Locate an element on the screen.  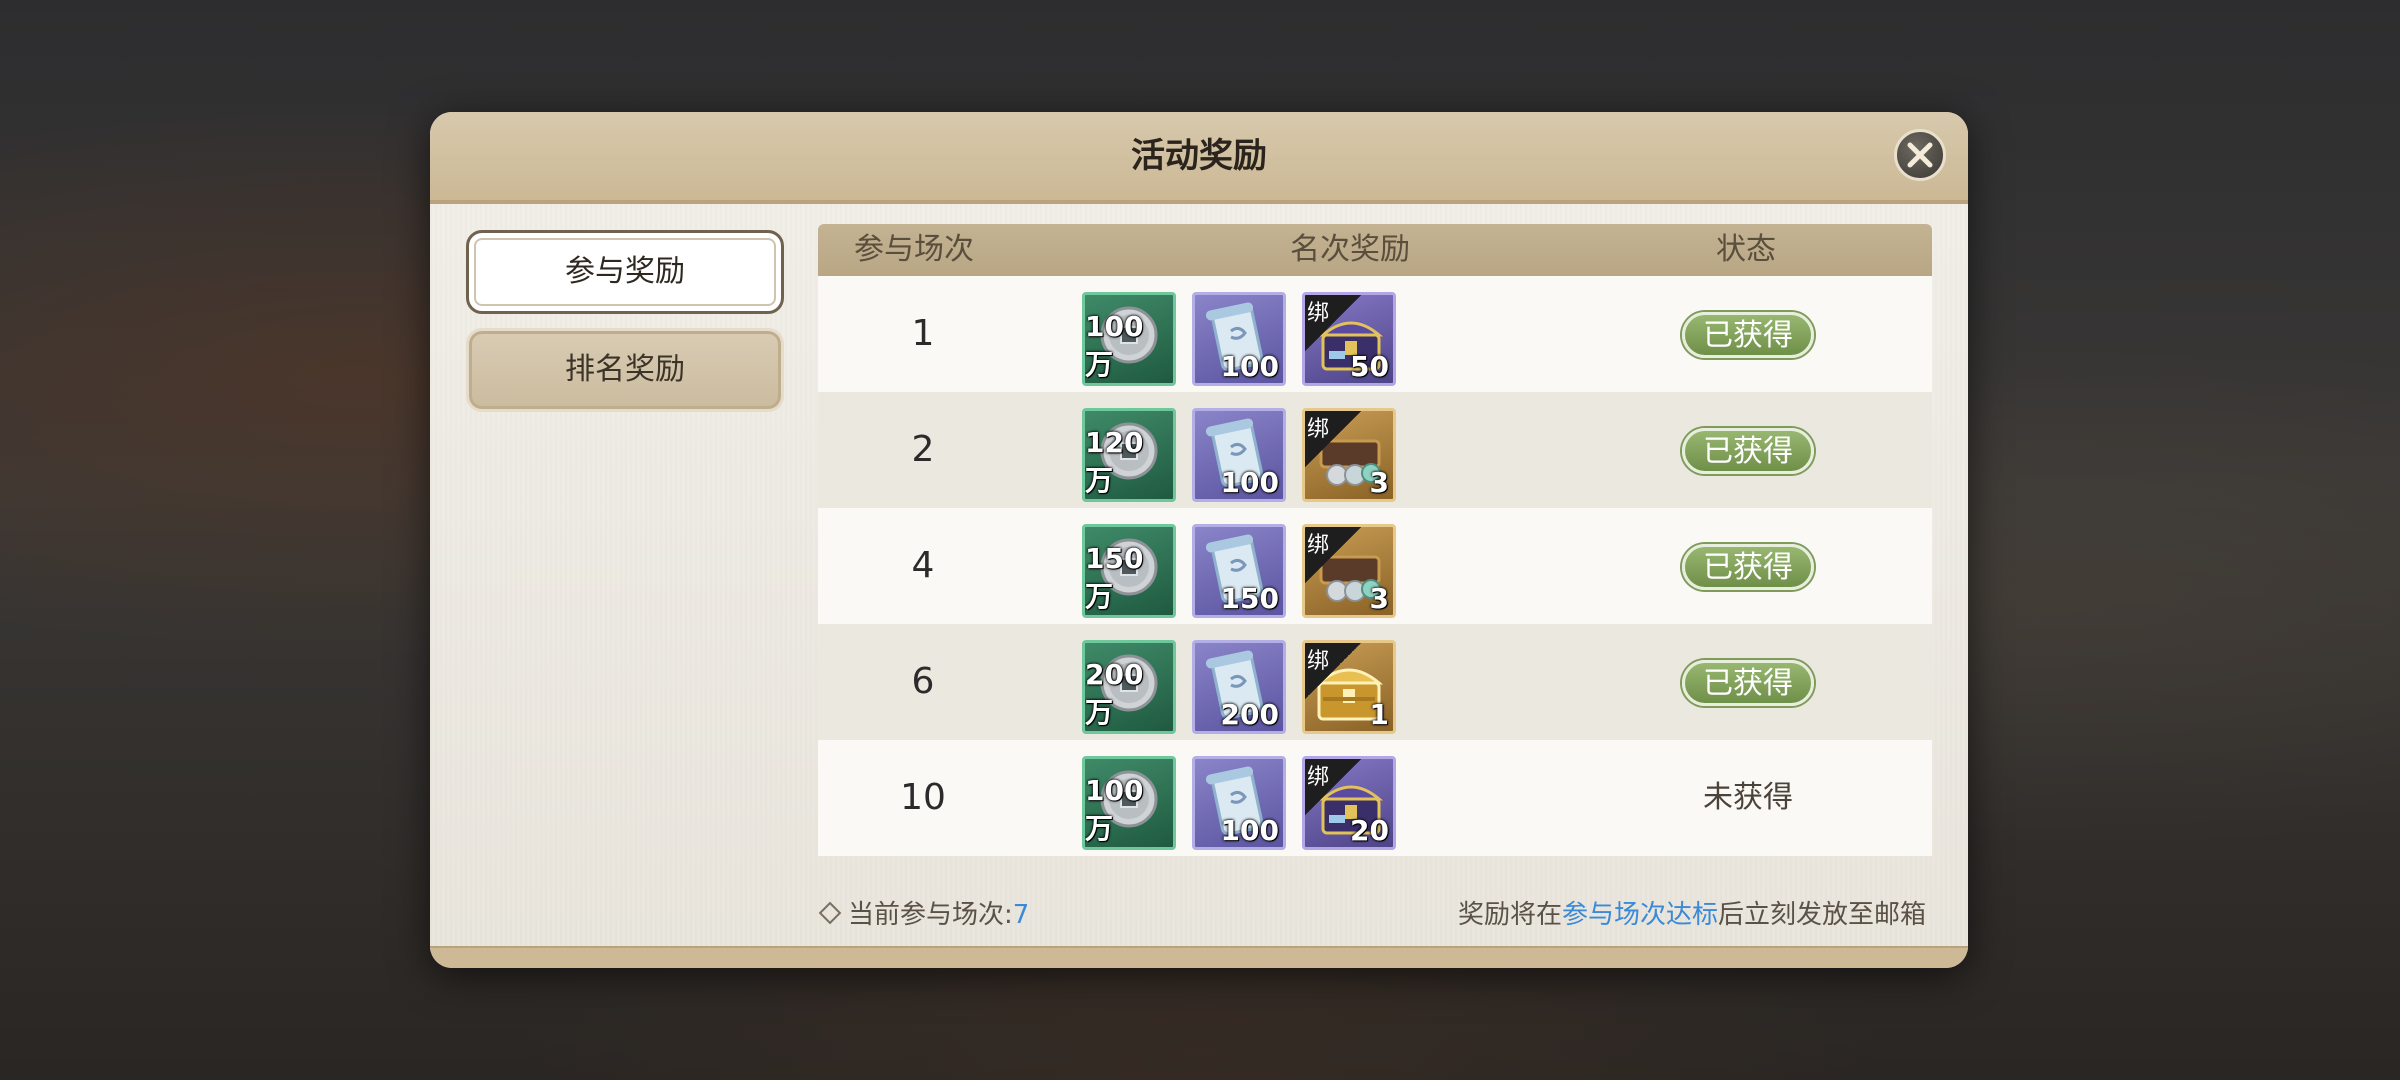
participation-count: 10 is located at coordinates (923, 797).